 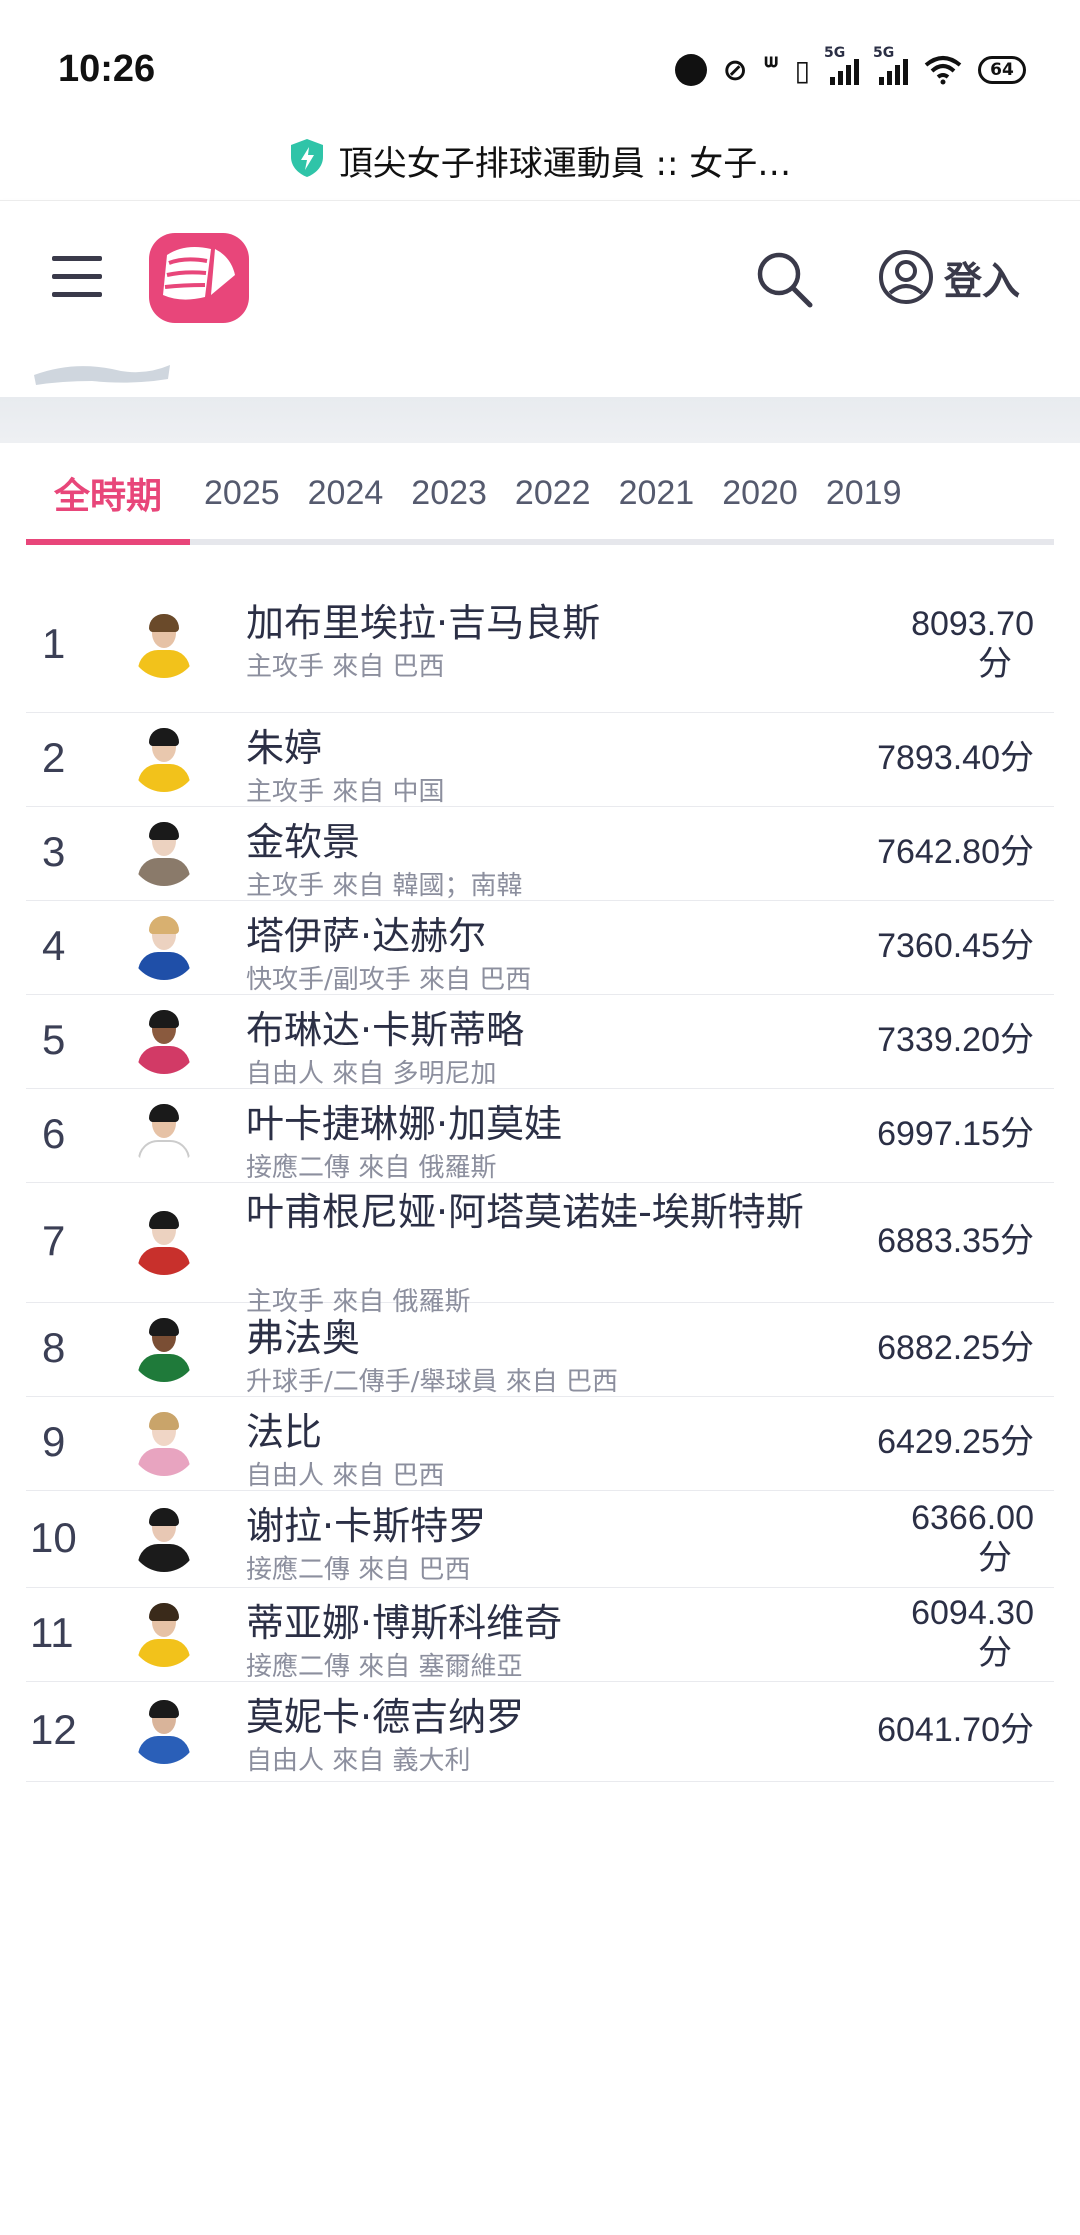 What do you see at coordinates (371, 1074) in the screenshot?
I see `player-position-country: 自由人 來自 多明尼加` at bounding box center [371, 1074].